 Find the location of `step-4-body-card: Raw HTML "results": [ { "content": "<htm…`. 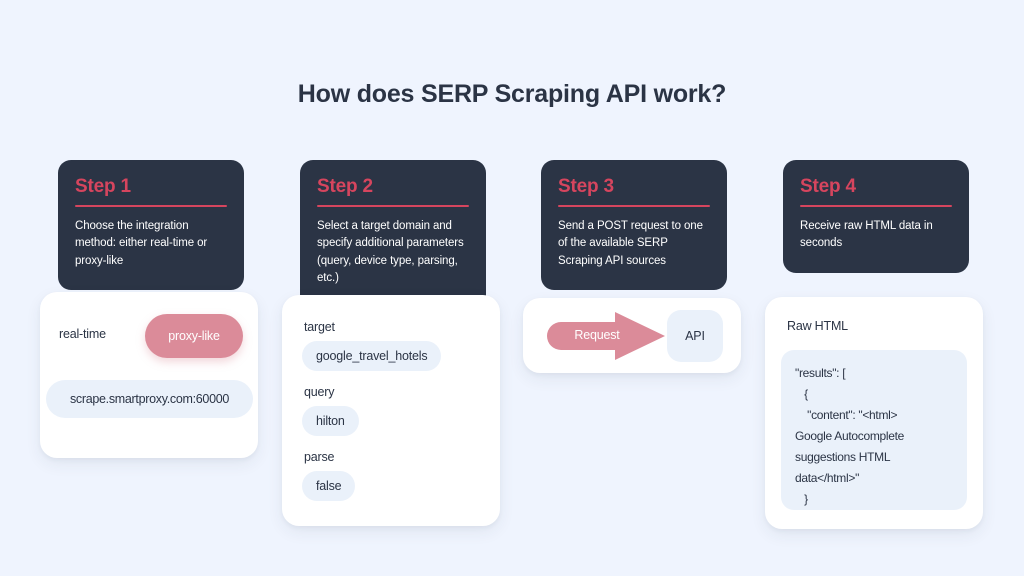

step-4-body-card: Raw HTML "results": [ { "content": "<htm… is located at coordinates (874, 413).